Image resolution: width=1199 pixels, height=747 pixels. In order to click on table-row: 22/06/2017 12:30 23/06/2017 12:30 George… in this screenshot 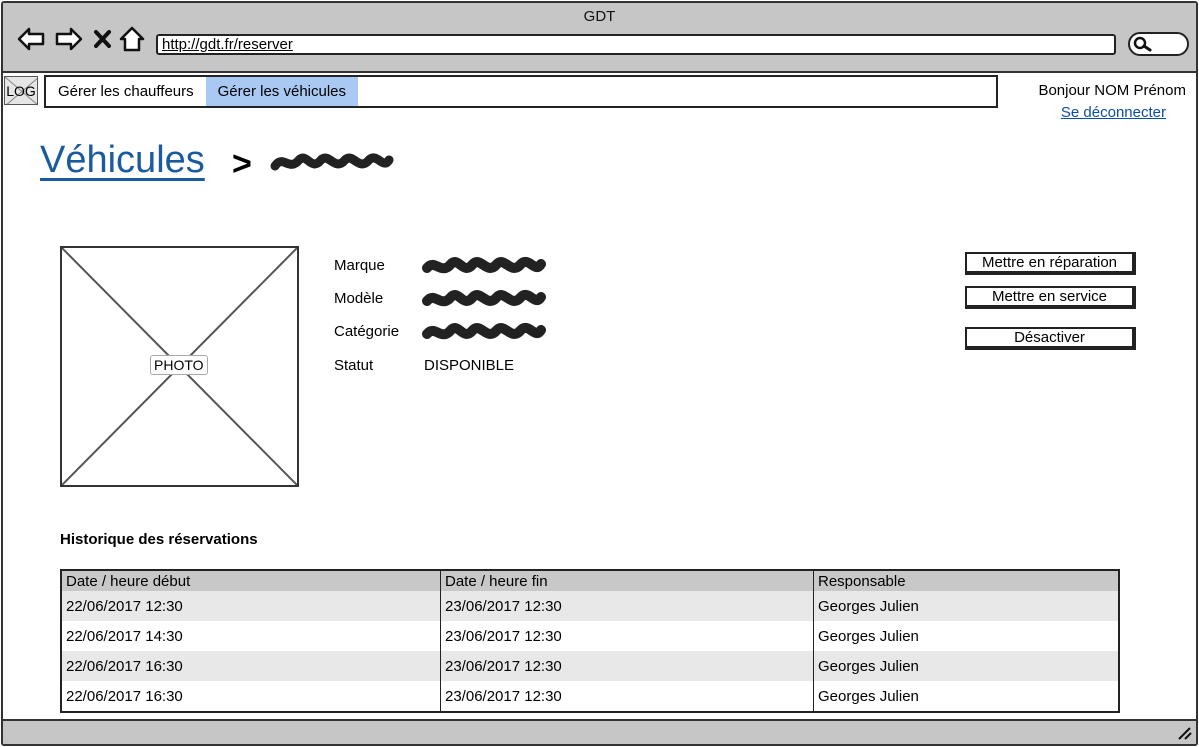, I will do `click(590, 606)`.